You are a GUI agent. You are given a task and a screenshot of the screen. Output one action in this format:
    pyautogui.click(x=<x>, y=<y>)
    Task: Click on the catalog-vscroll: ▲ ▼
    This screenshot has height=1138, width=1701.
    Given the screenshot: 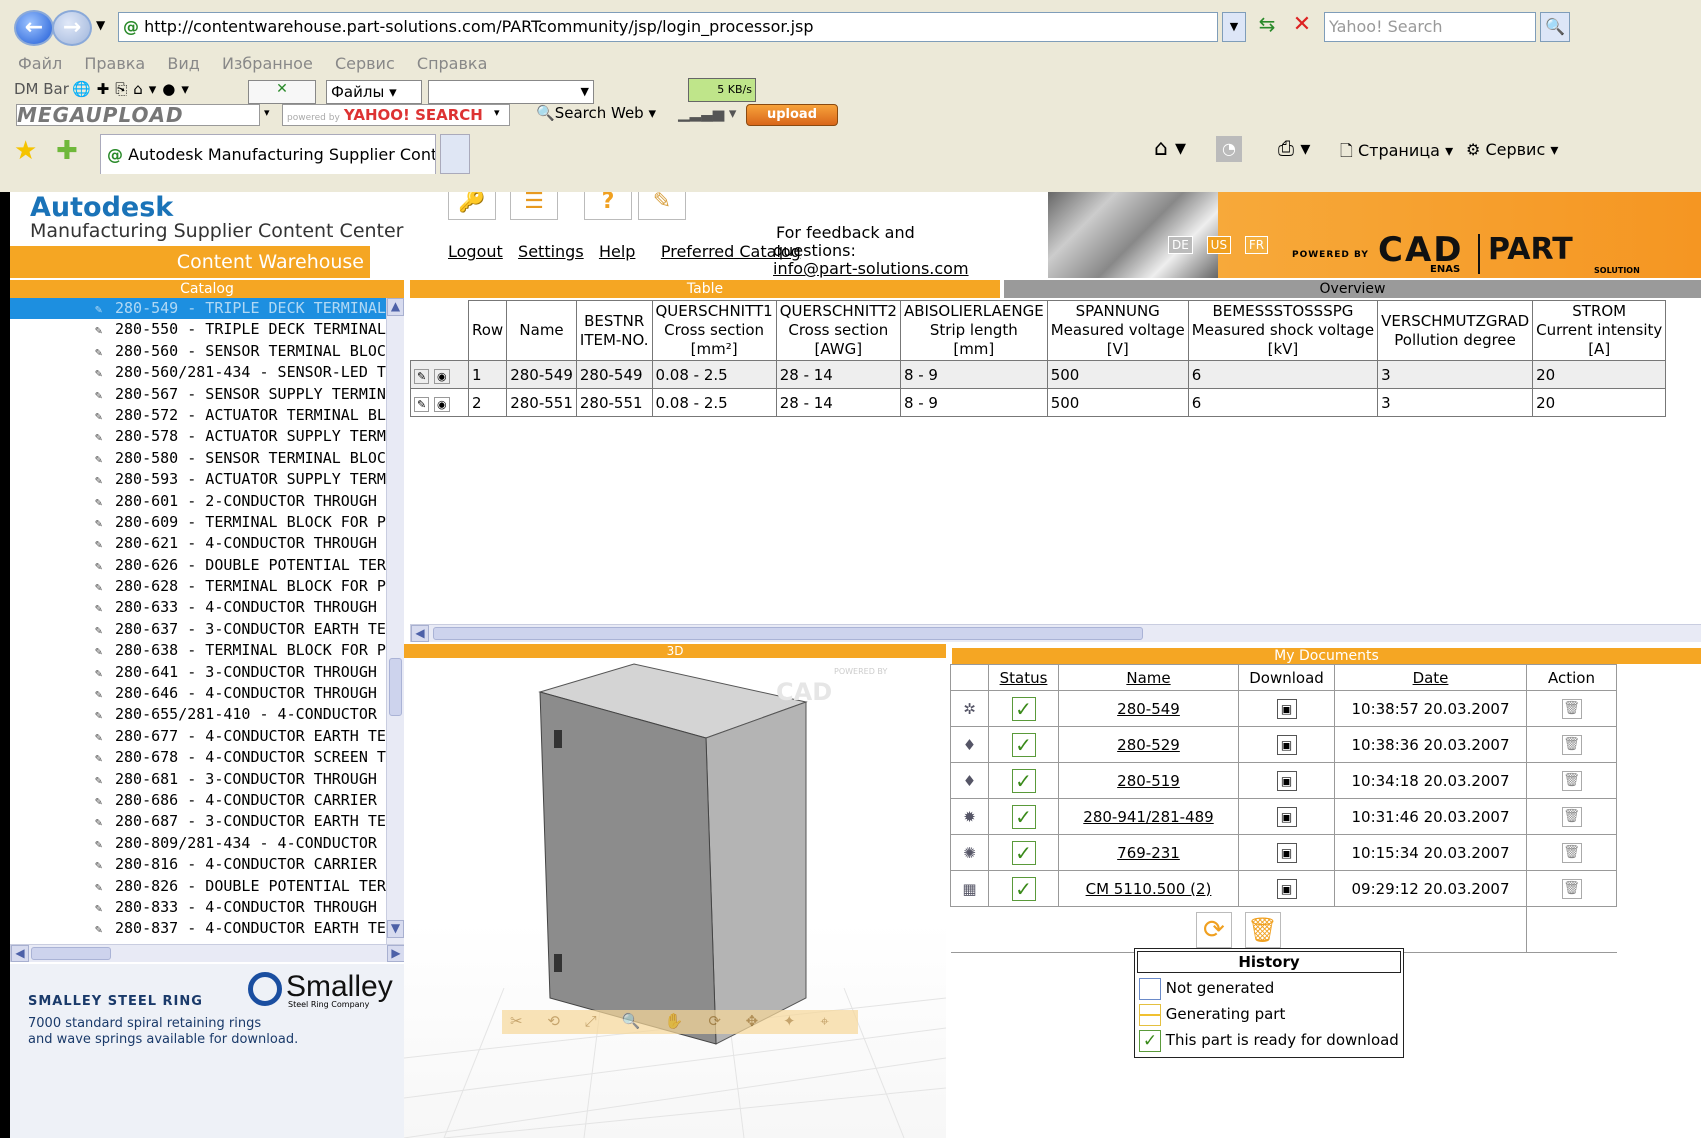 What is the action you would take?
    pyautogui.click(x=395, y=623)
    